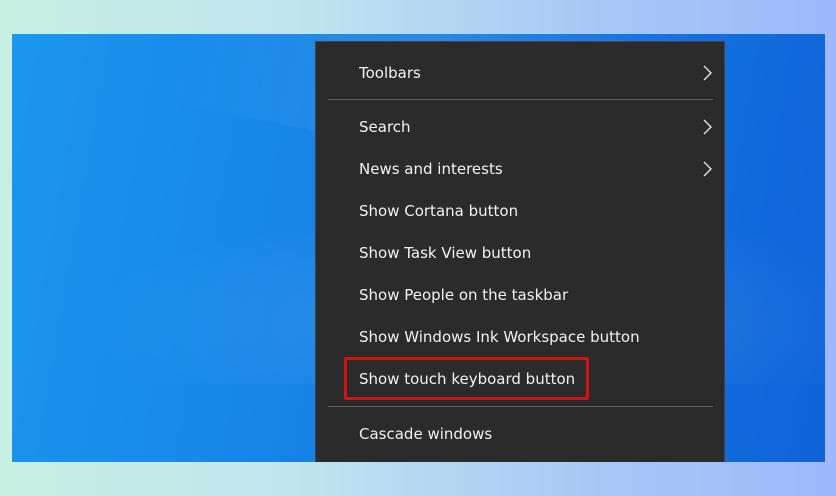 The height and width of the screenshot is (496, 836). I want to click on menu-item-show-people-on-taskbar: Show People on the taskbar, so click(520, 295).